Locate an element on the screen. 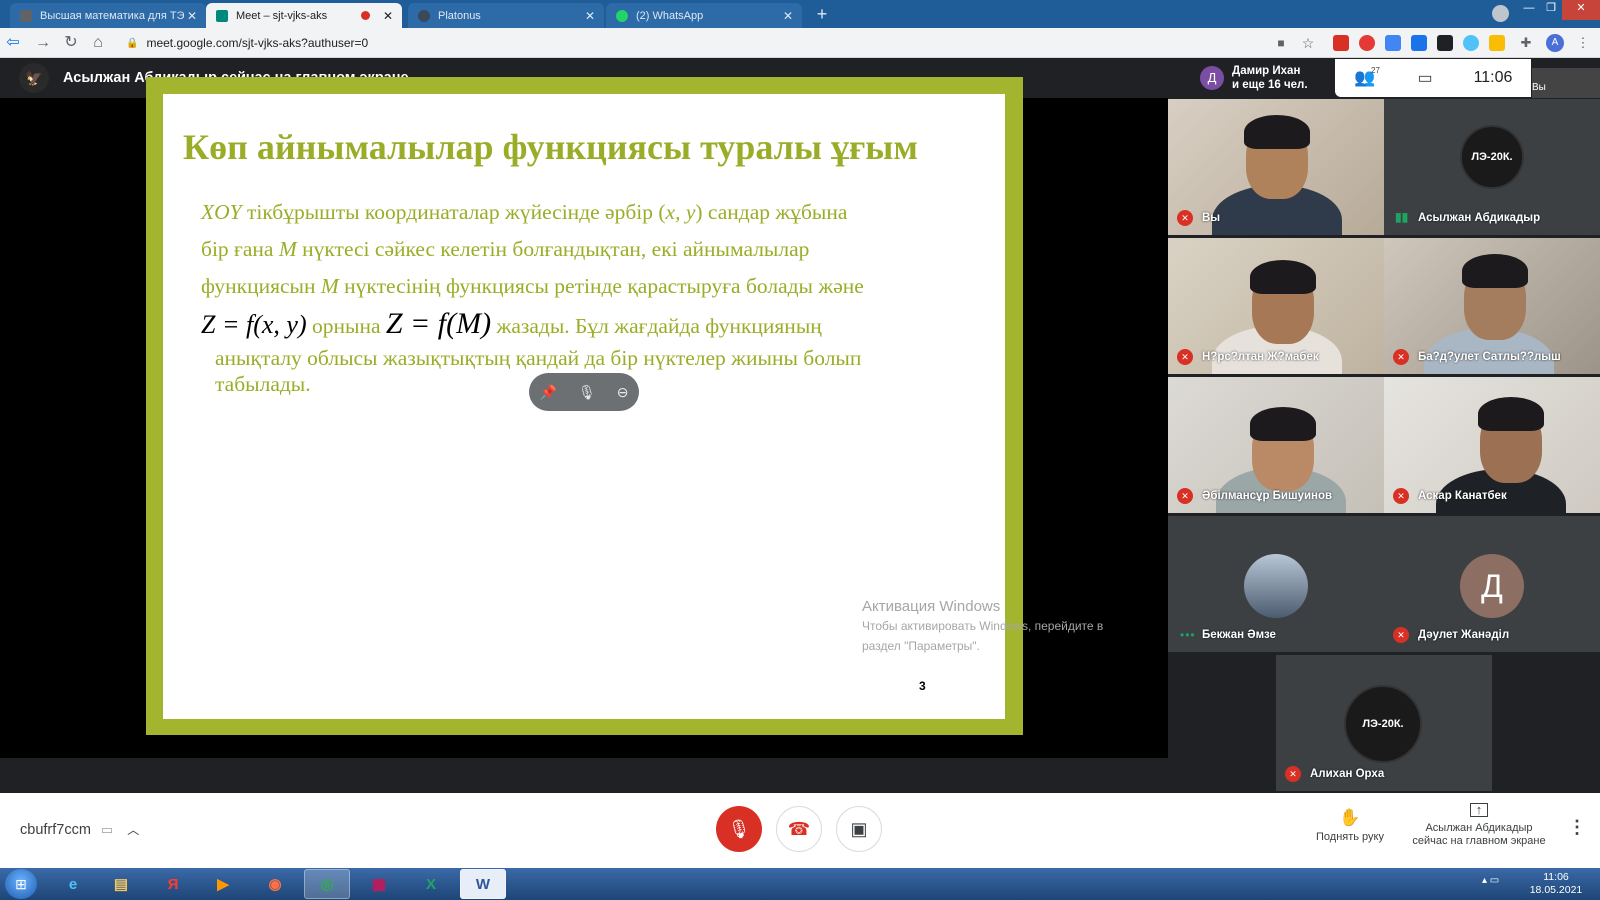 The width and height of the screenshot is (1600, 900). slide-text: M is located at coordinates (287, 249).